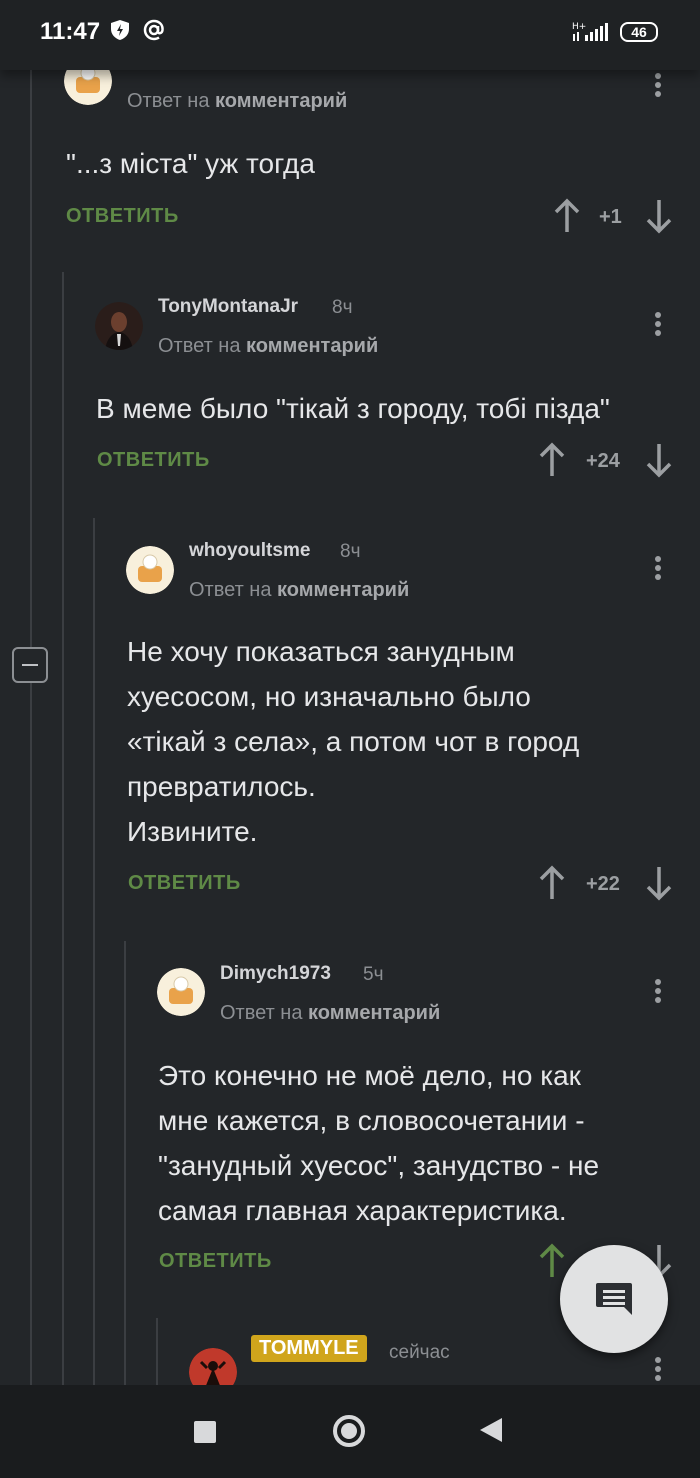  What do you see at coordinates (154, 30) in the screenshot?
I see `at-sign-icon` at bounding box center [154, 30].